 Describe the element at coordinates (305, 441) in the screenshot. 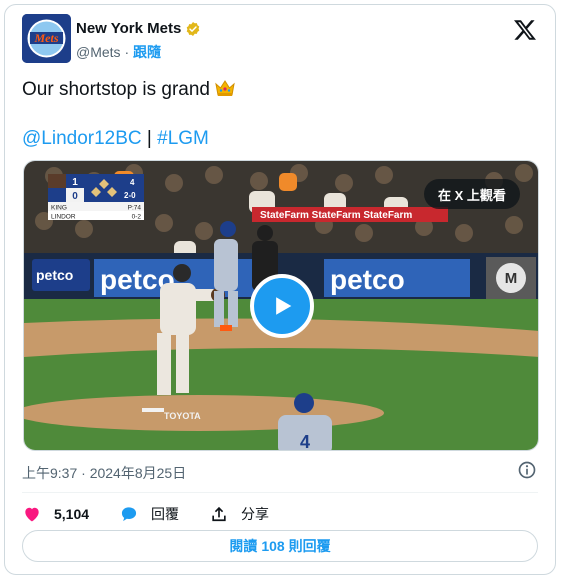

I see `svg-text: 4` at that location.